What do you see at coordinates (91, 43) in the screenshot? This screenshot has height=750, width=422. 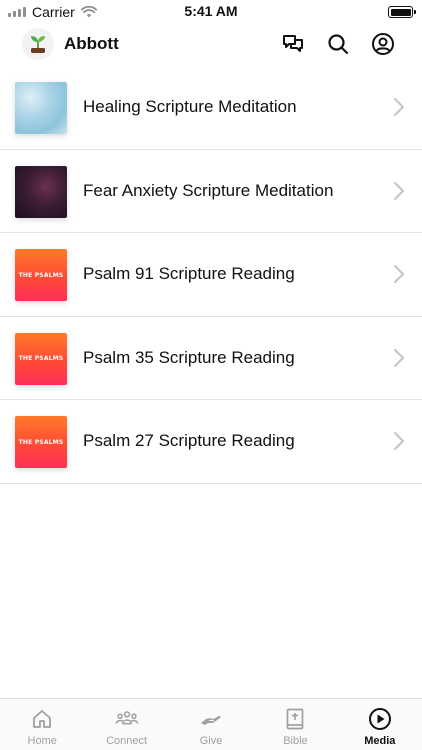 I see `church-name: Abbott` at bounding box center [91, 43].